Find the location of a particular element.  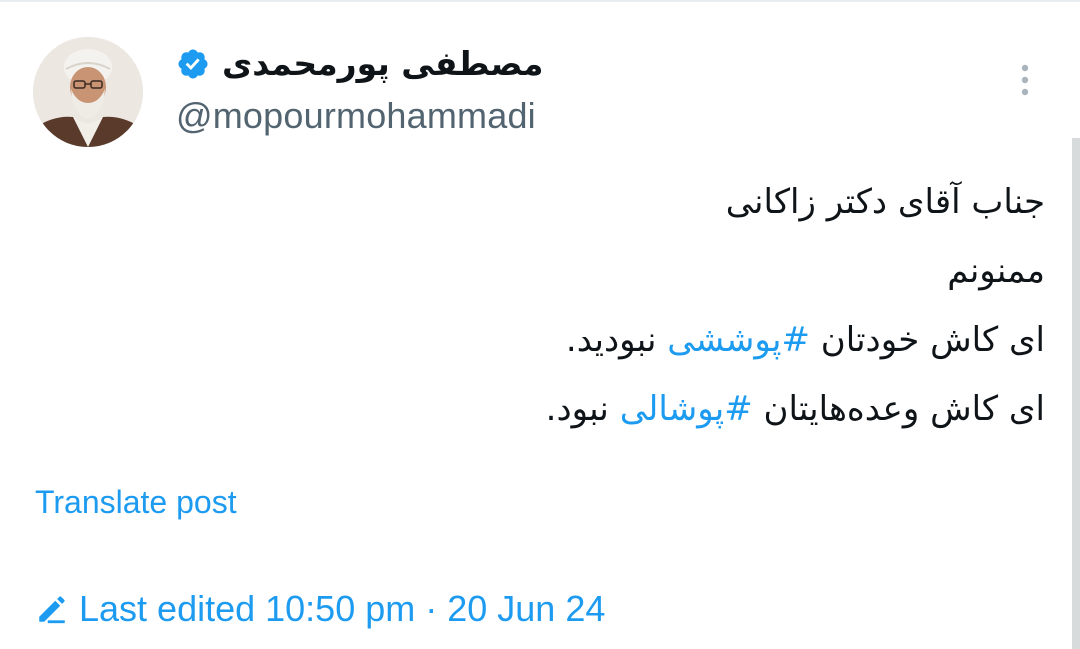

avatar is located at coordinates (88, 92).